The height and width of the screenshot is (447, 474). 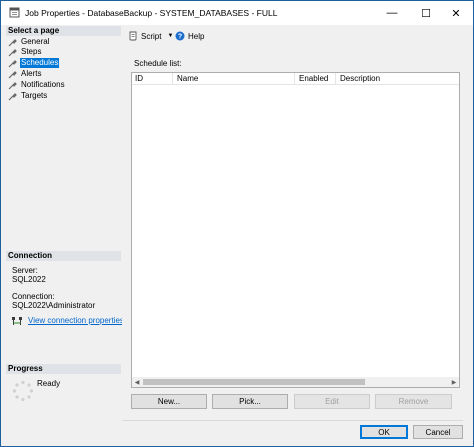 I want to click on connection-icon, so click(x=17, y=321).